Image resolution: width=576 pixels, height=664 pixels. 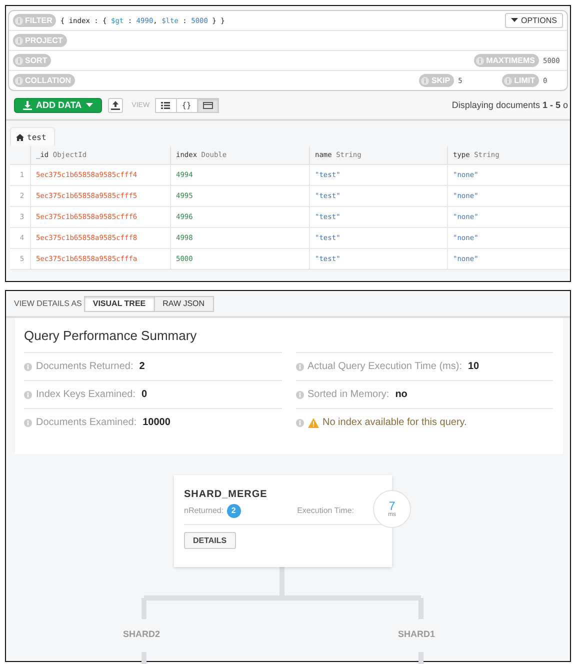 I want to click on metric-label: Documents Returned:, so click(x=85, y=366).